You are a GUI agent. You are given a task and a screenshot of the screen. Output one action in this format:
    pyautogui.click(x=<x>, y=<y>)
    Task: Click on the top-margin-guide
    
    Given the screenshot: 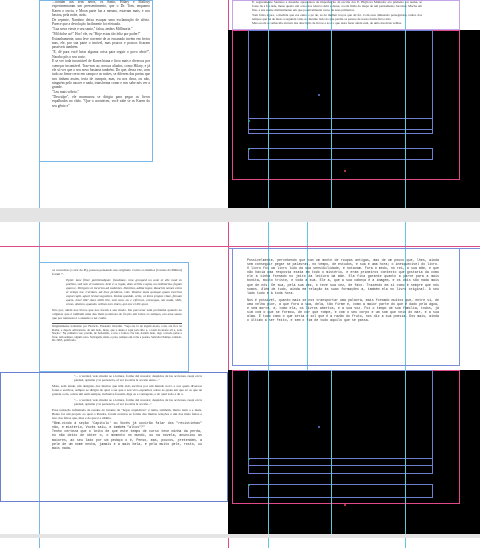 What is the action you would take?
    pyautogui.click(x=240, y=246)
    